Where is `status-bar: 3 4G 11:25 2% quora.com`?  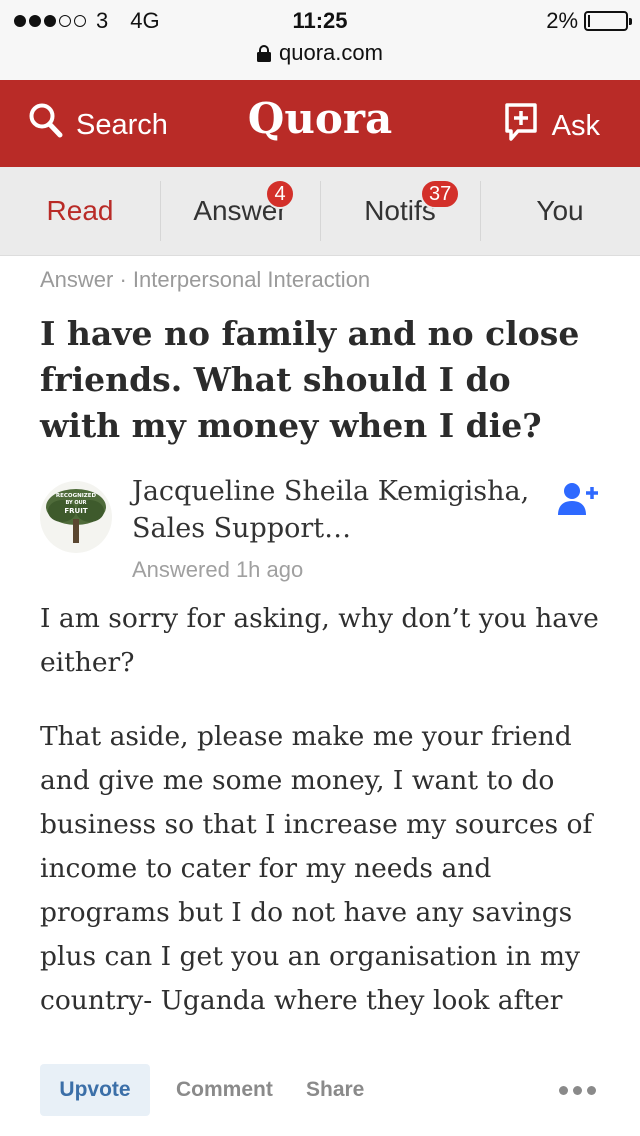 status-bar: 3 4G 11:25 2% quora.com is located at coordinates (320, 40).